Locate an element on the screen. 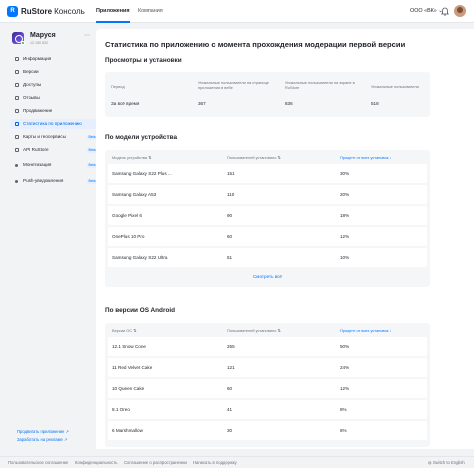 This screenshot has width=474, height=468. sidebar-item-maps: Карты и геосервисы Beta is located at coordinates (53, 137).